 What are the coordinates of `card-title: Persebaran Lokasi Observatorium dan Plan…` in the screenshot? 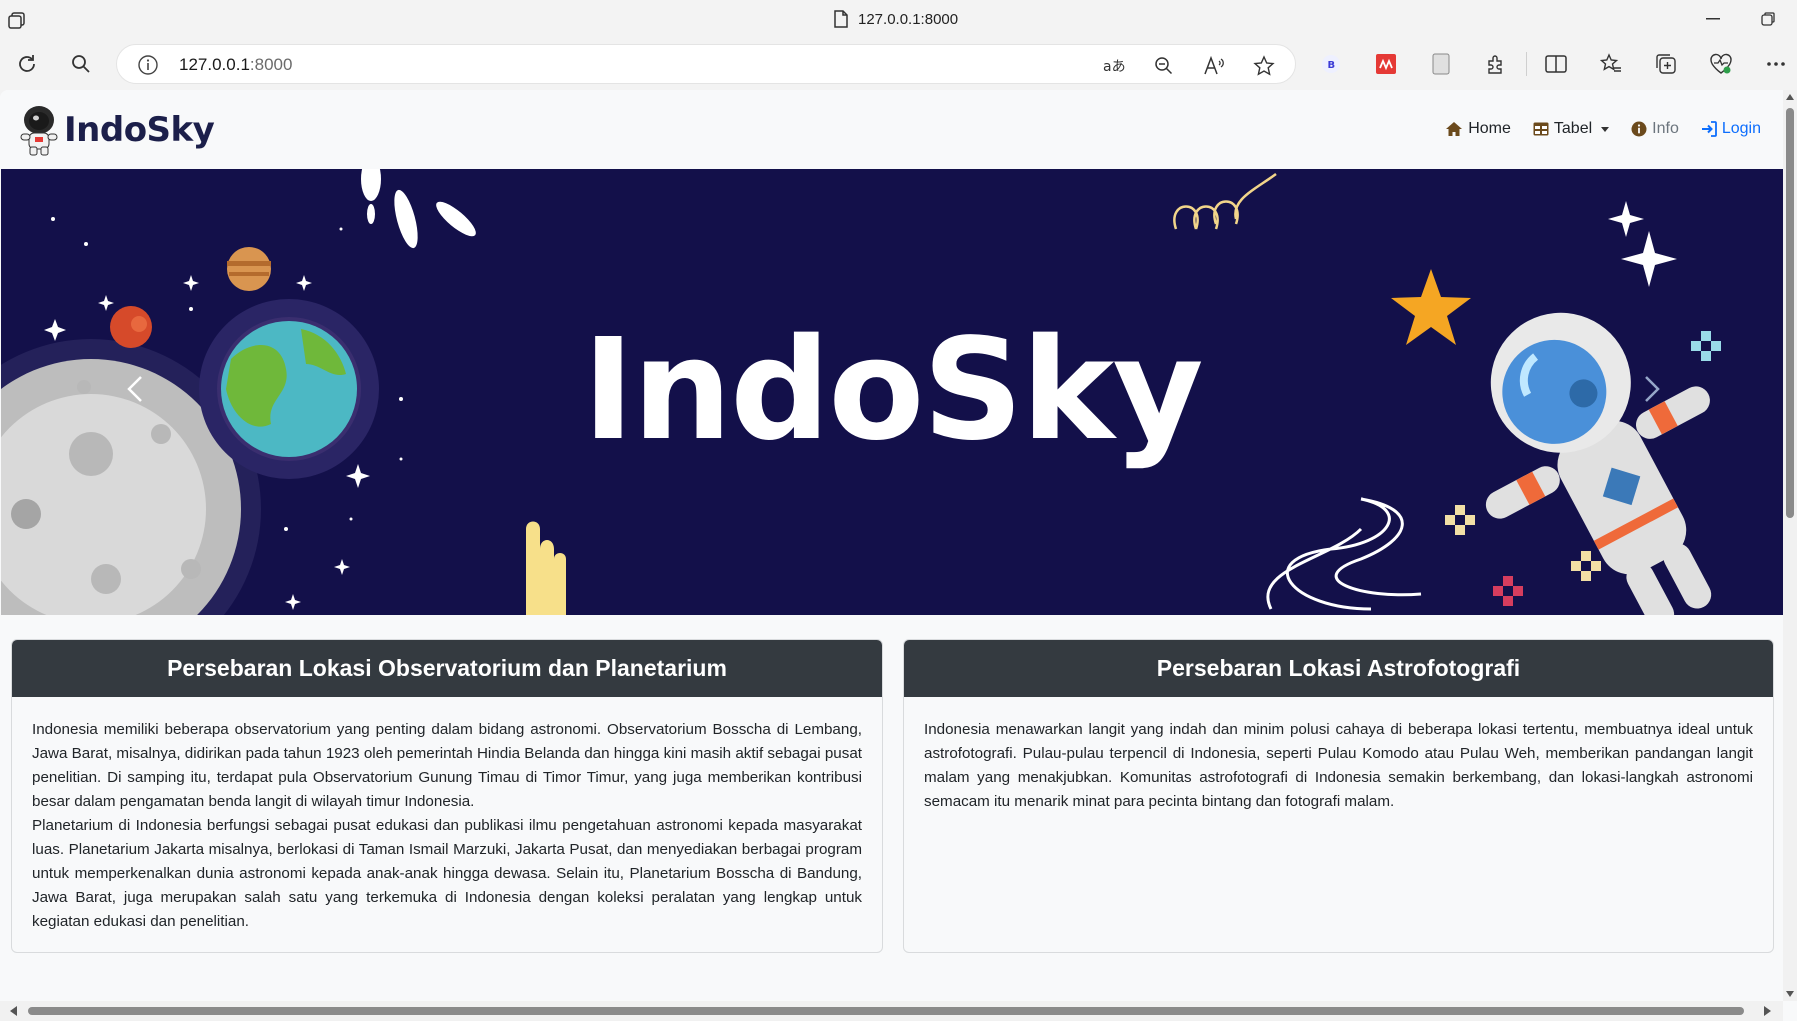 It's located at (447, 668).